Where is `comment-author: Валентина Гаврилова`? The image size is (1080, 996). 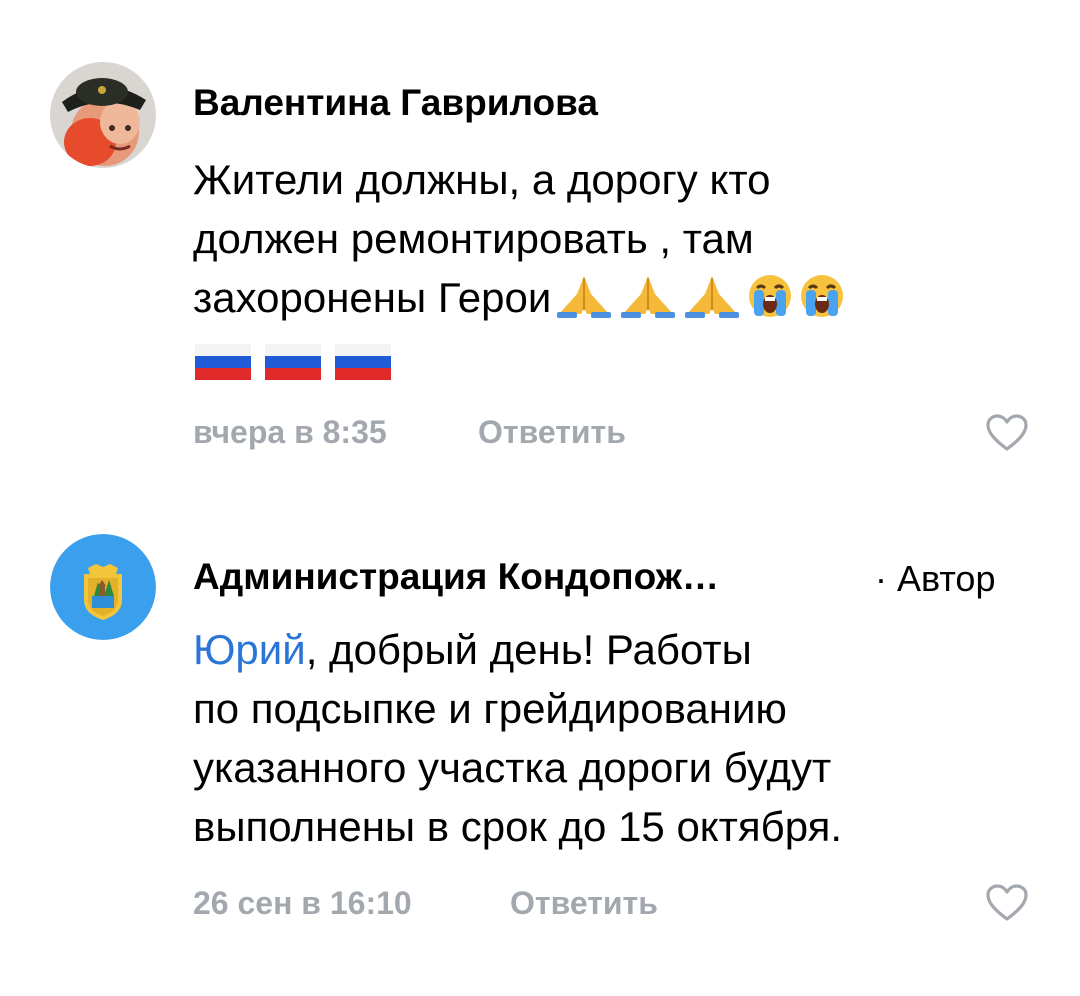 comment-author: Валентина Гаврилова is located at coordinates (395, 103).